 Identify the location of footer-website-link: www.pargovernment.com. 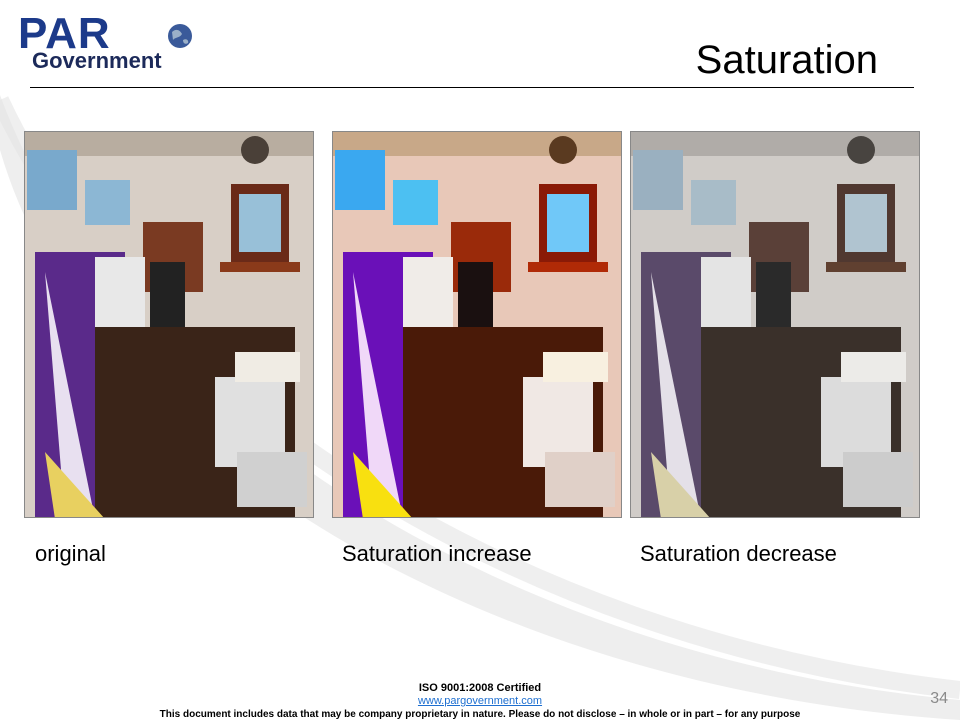
(480, 701).